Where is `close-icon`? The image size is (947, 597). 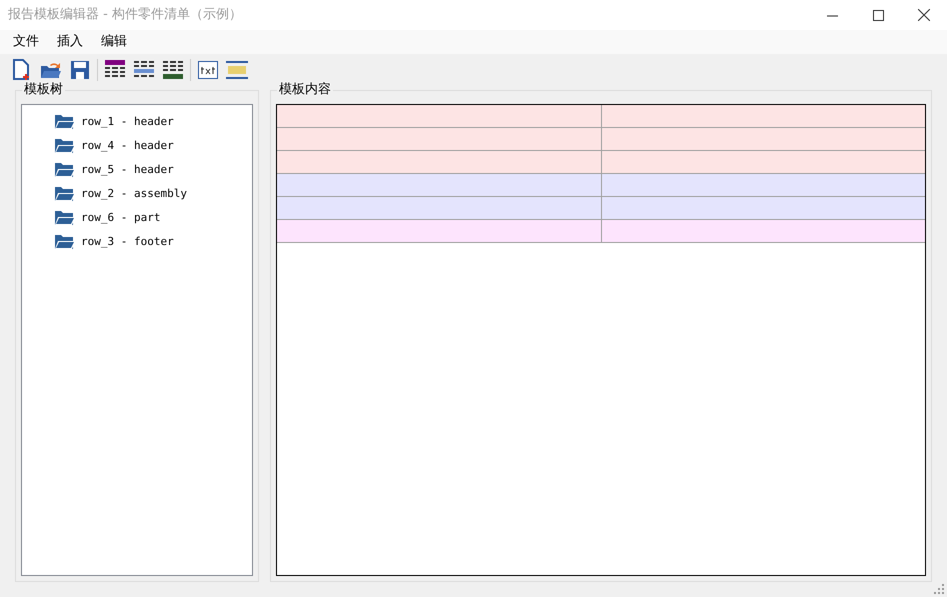
close-icon is located at coordinates (924, 15).